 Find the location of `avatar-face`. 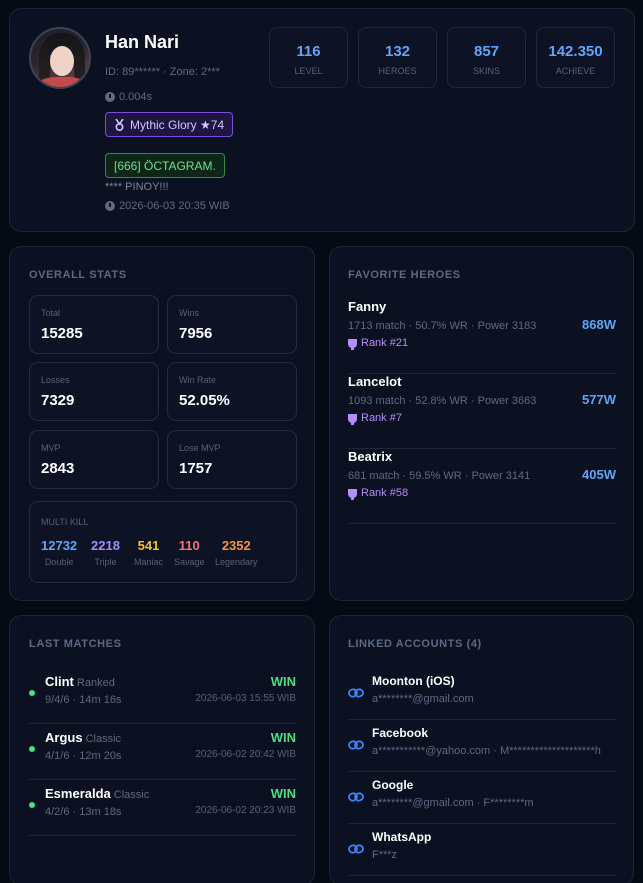

avatar-face is located at coordinates (62, 61).